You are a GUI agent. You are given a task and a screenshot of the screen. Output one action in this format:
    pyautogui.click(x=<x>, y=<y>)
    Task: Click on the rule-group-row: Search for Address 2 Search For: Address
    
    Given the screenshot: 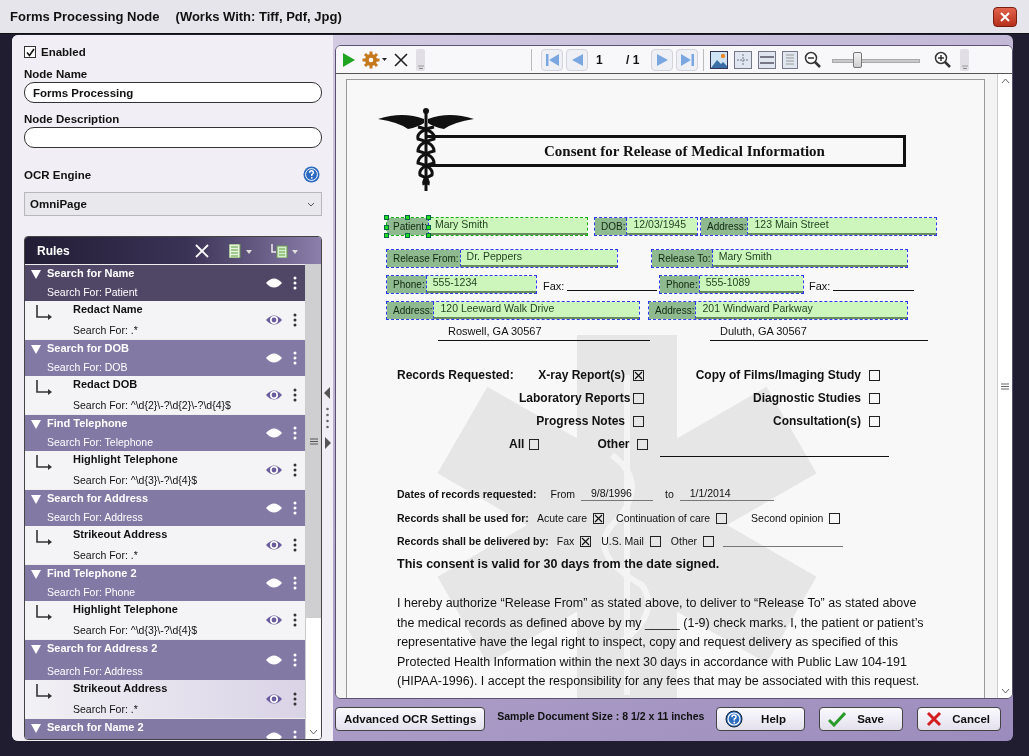 What is the action you would take?
    pyautogui.click(x=165, y=659)
    